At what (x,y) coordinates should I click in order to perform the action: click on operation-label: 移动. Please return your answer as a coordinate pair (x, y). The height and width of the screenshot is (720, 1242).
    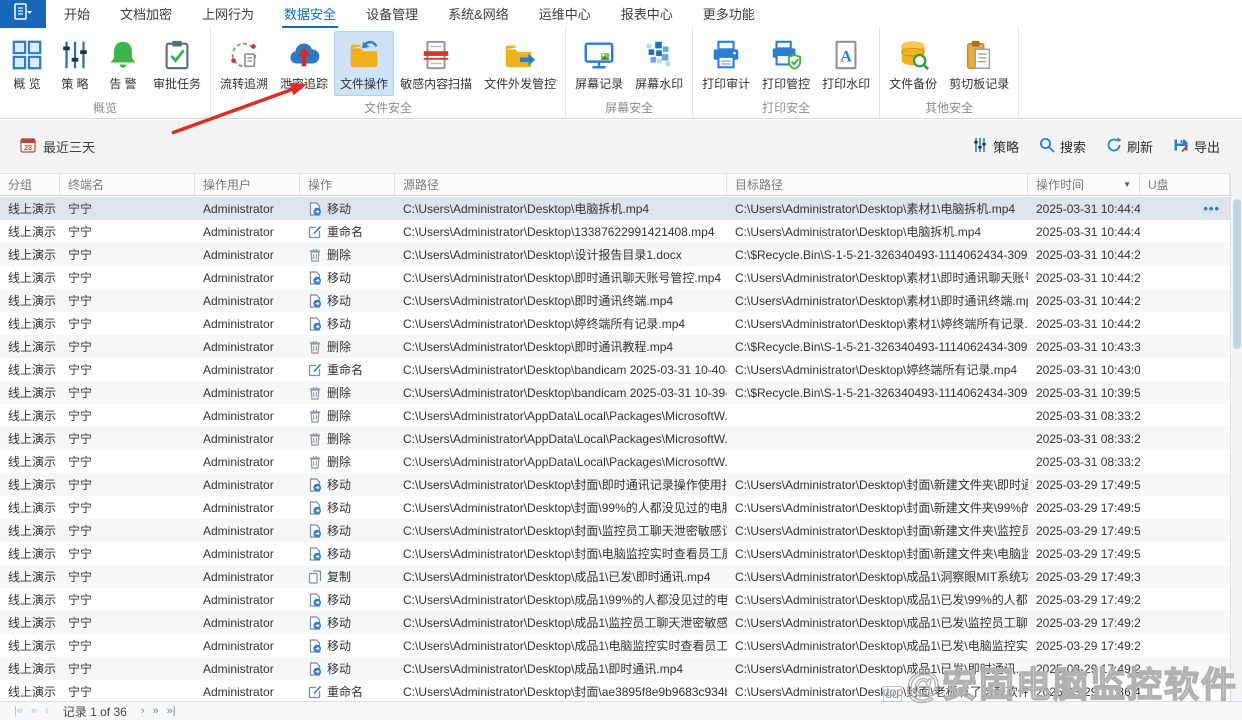
    Looking at the image, I should click on (339, 324).